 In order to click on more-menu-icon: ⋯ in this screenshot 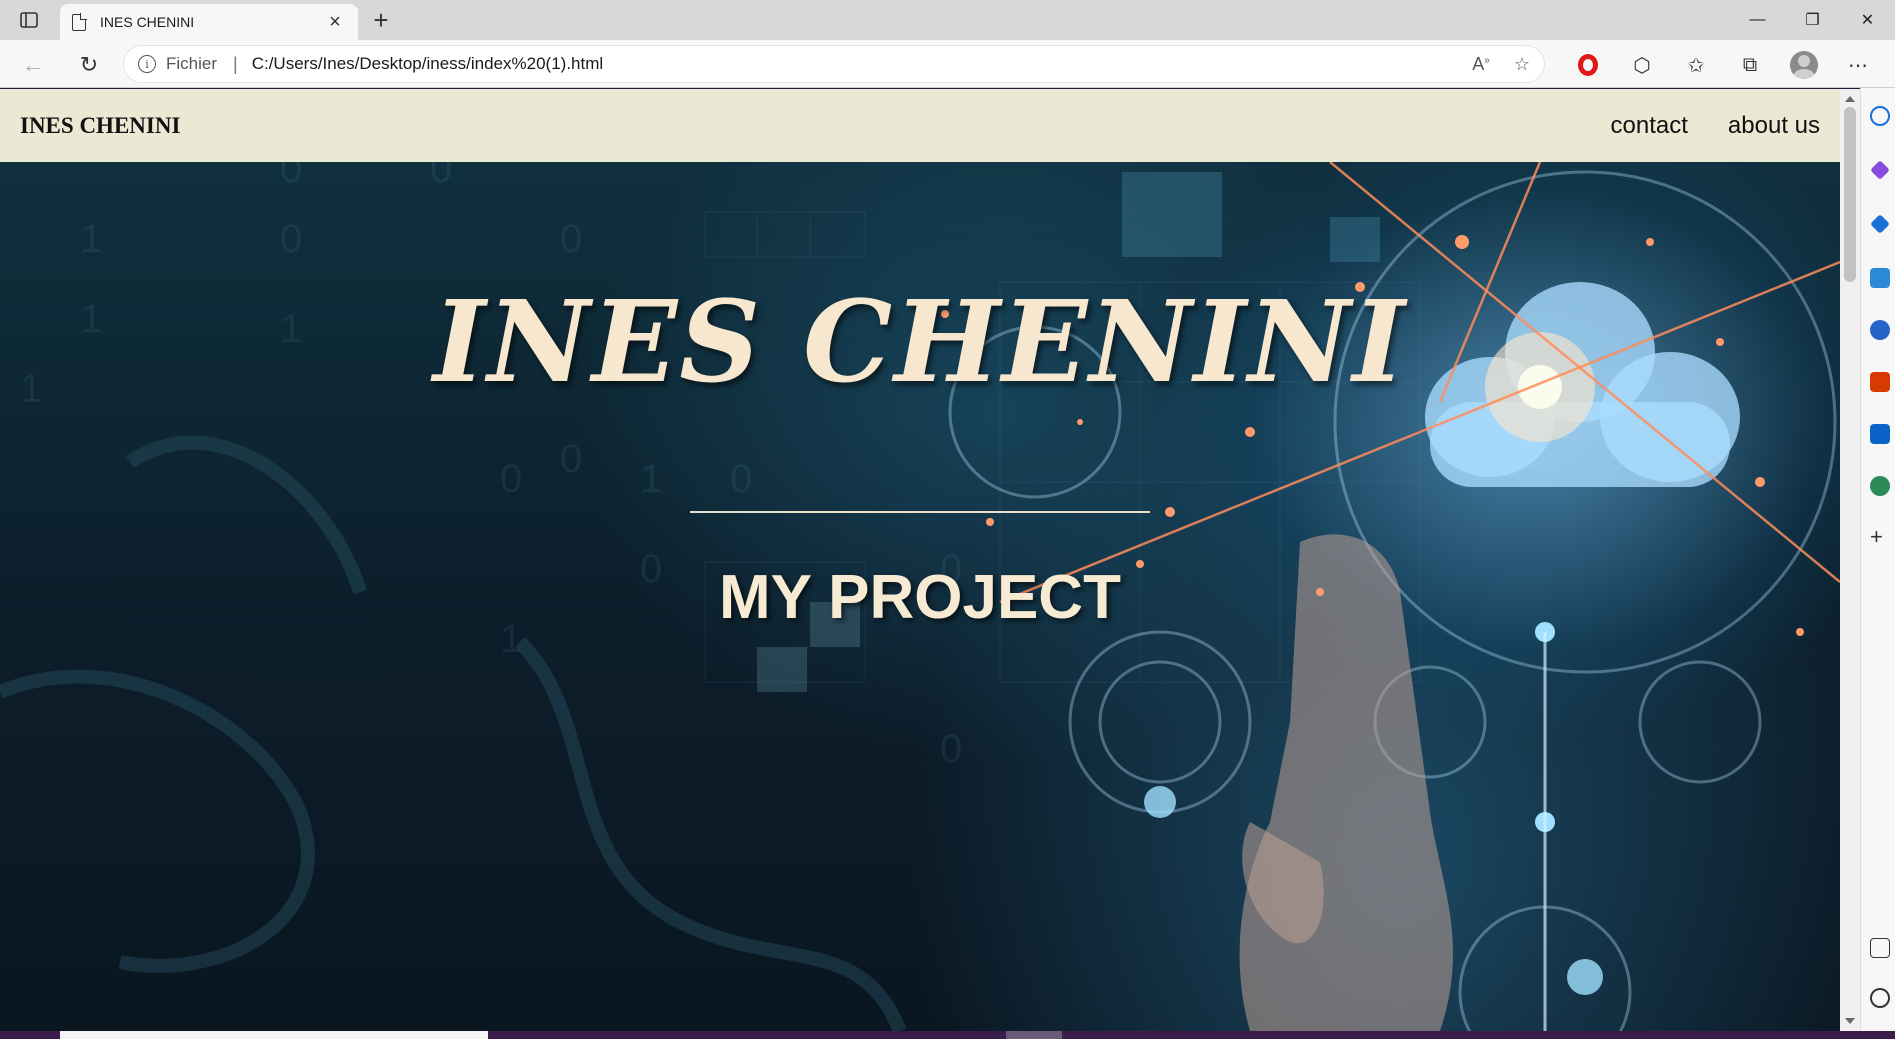, I will do `click(1858, 65)`.